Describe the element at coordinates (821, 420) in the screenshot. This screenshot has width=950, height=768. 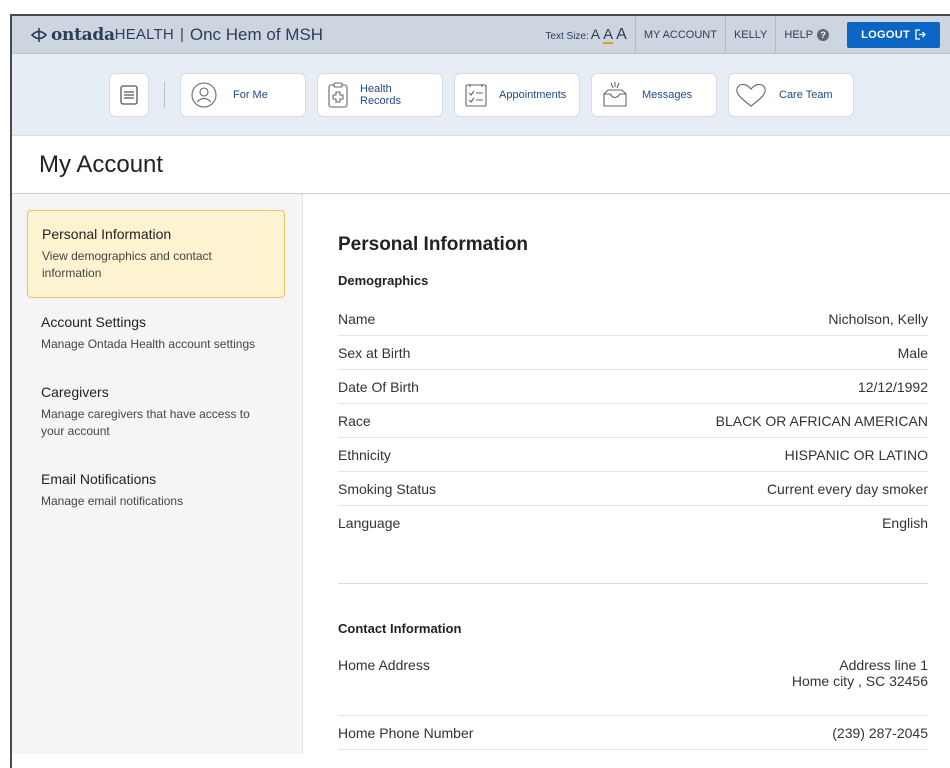
I see `field-value: BLACK OR AFRICAN AMERICAN` at that location.